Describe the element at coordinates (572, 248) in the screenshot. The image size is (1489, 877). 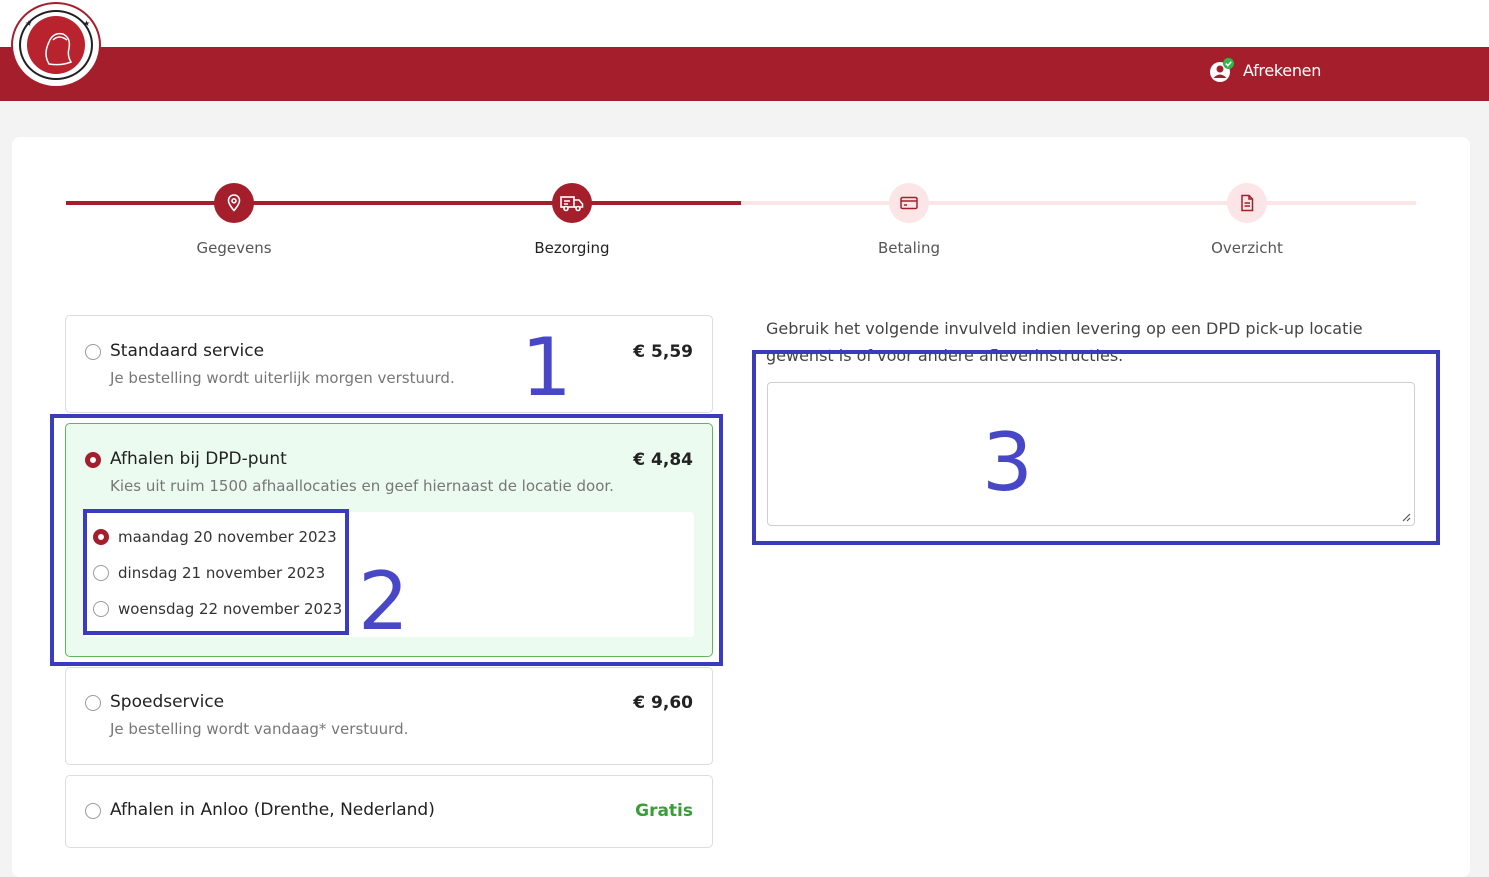
I see `step-label-bezorging: Bezorging` at that location.